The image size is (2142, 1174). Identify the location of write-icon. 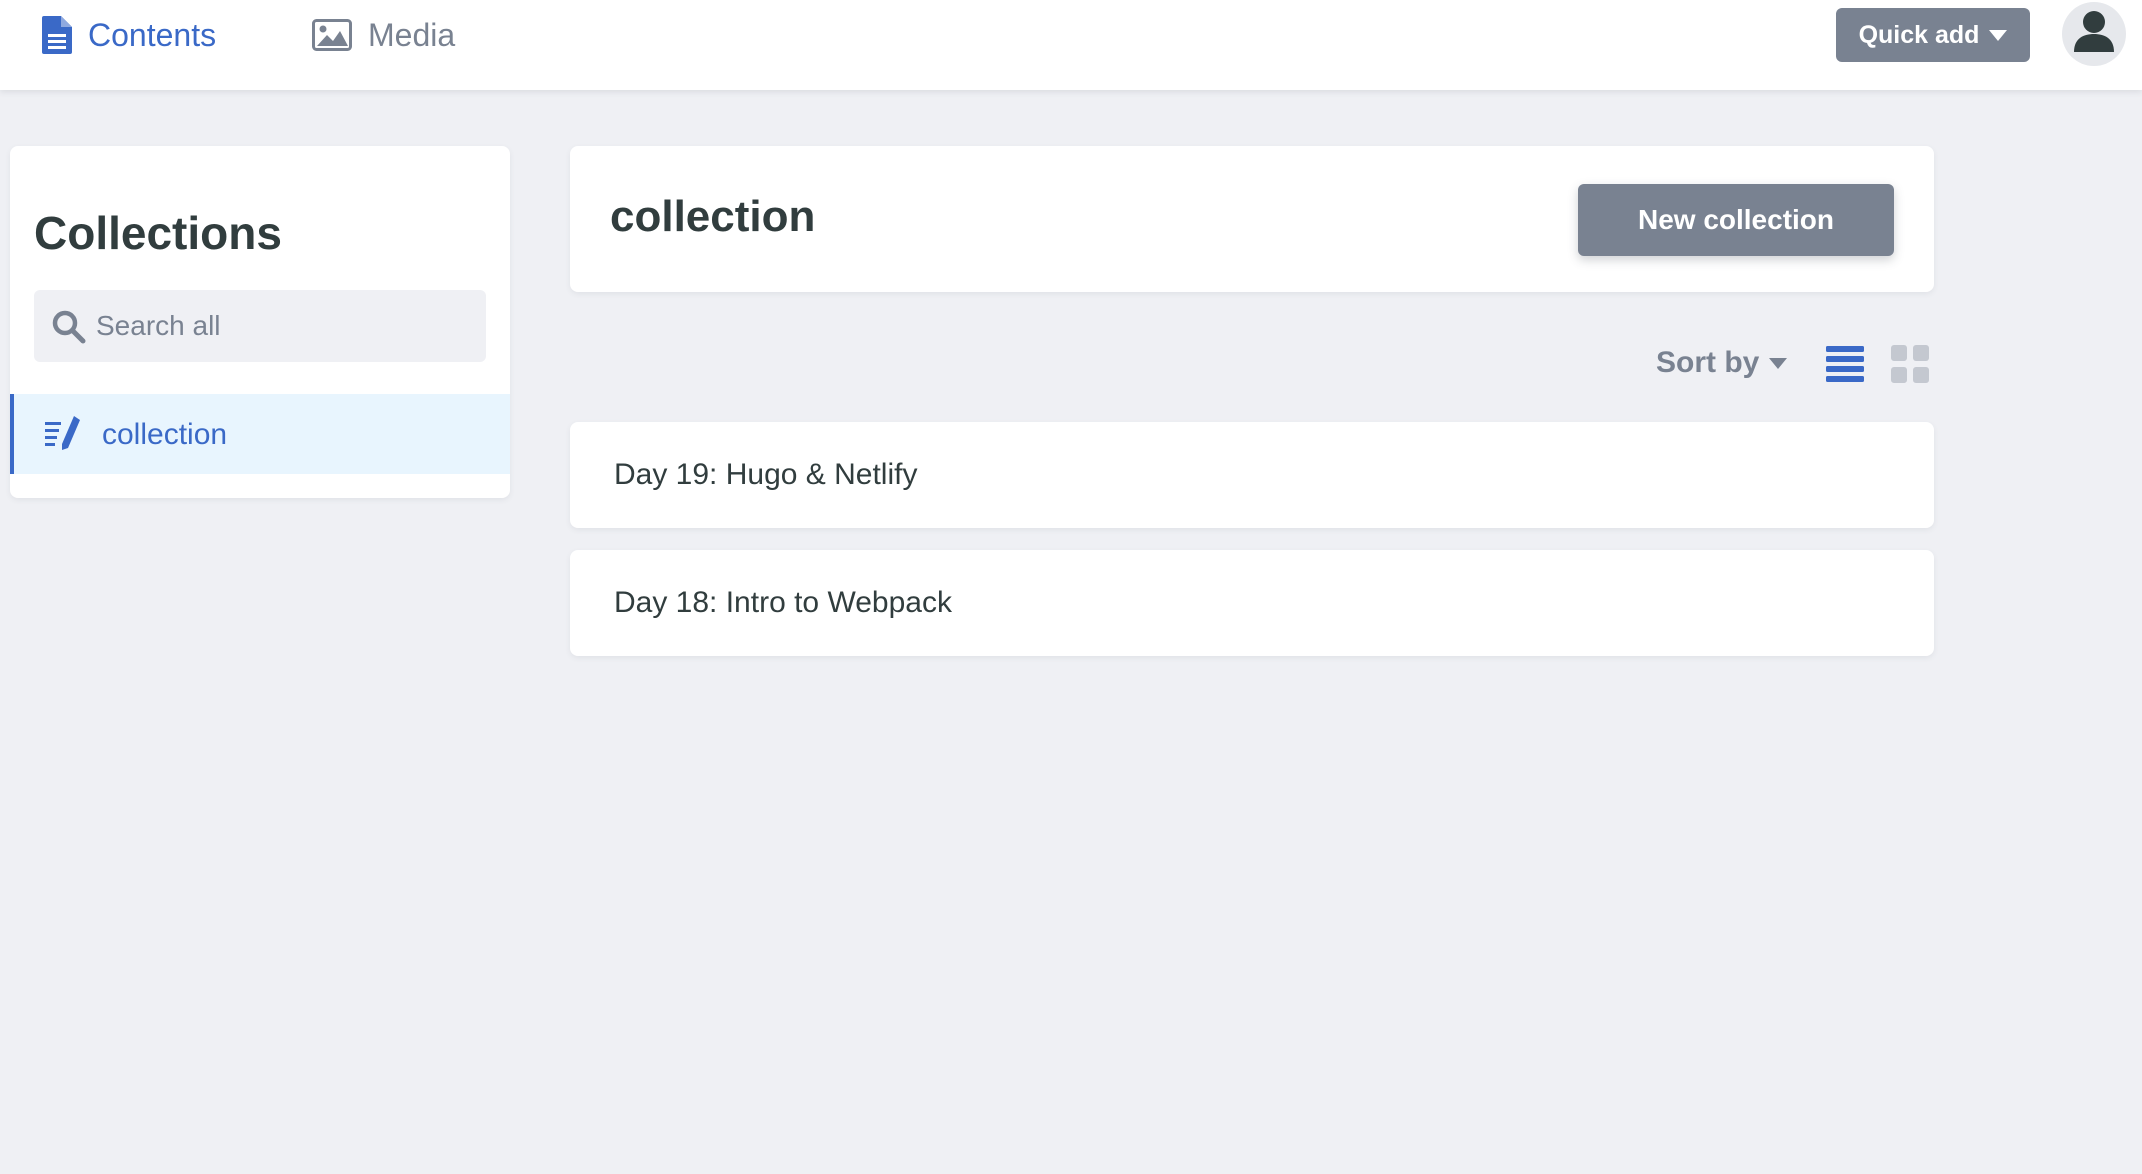
(63, 435).